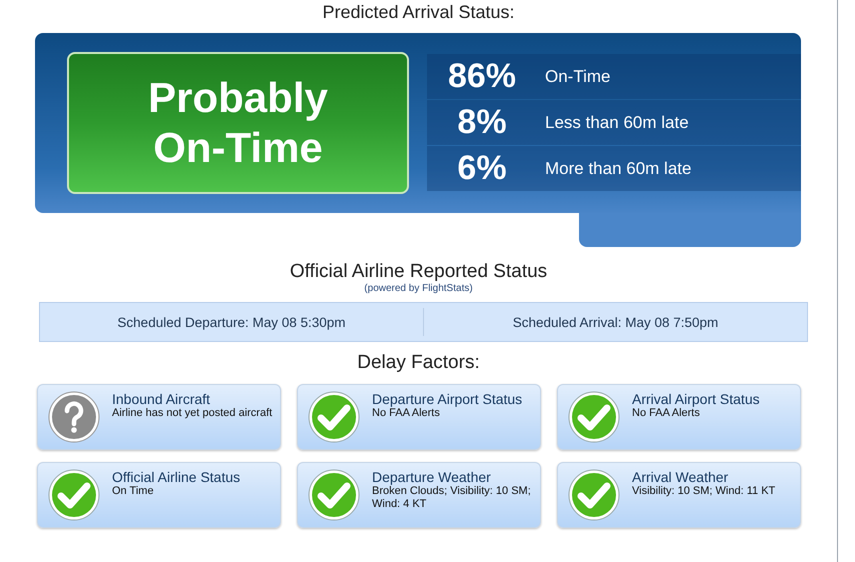 The height and width of the screenshot is (562, 855). What do you see at coordinates (482, 168) in the screenshot?
I see `percent-value: 6%` at bounding box center [482, 168].